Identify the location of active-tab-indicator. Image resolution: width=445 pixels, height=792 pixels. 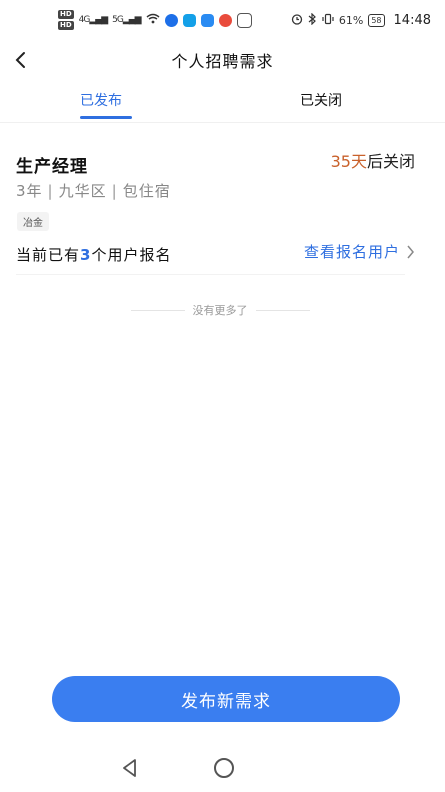
(106, 117).